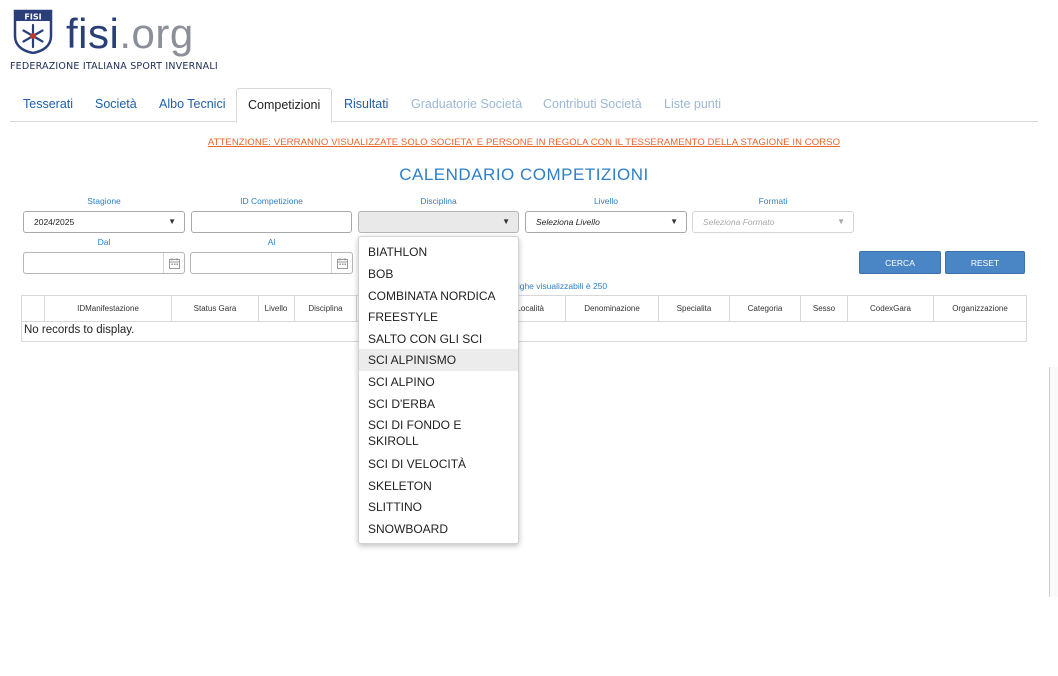 This screenshot has height=676, width=1058. Describe the element at coordinates (107, 308) in the screenshot. I see `column-idmanifestazione: IDManifestazione` at that location.